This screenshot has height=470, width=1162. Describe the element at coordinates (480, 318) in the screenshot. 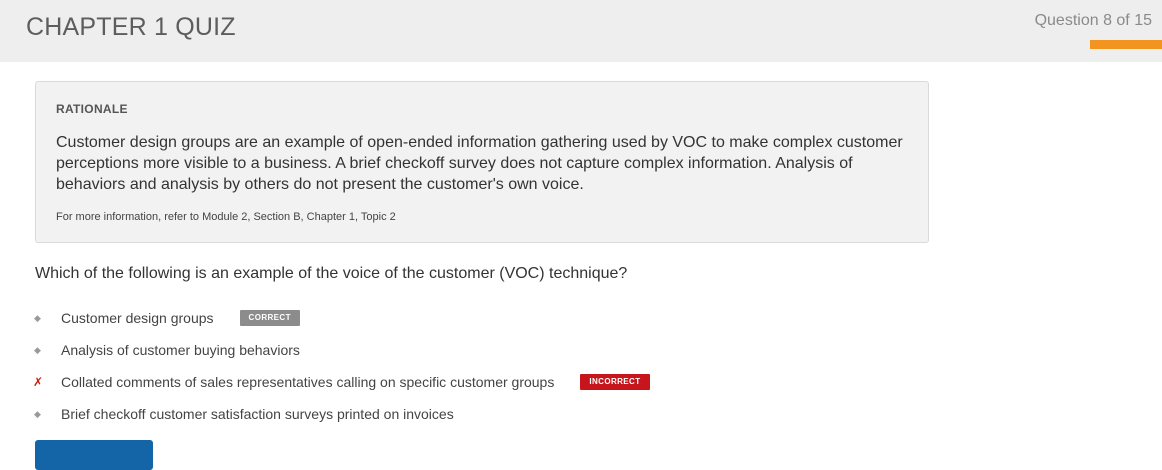

I see `answer-option: ◆ Customer design groups CORRECT` at that location.